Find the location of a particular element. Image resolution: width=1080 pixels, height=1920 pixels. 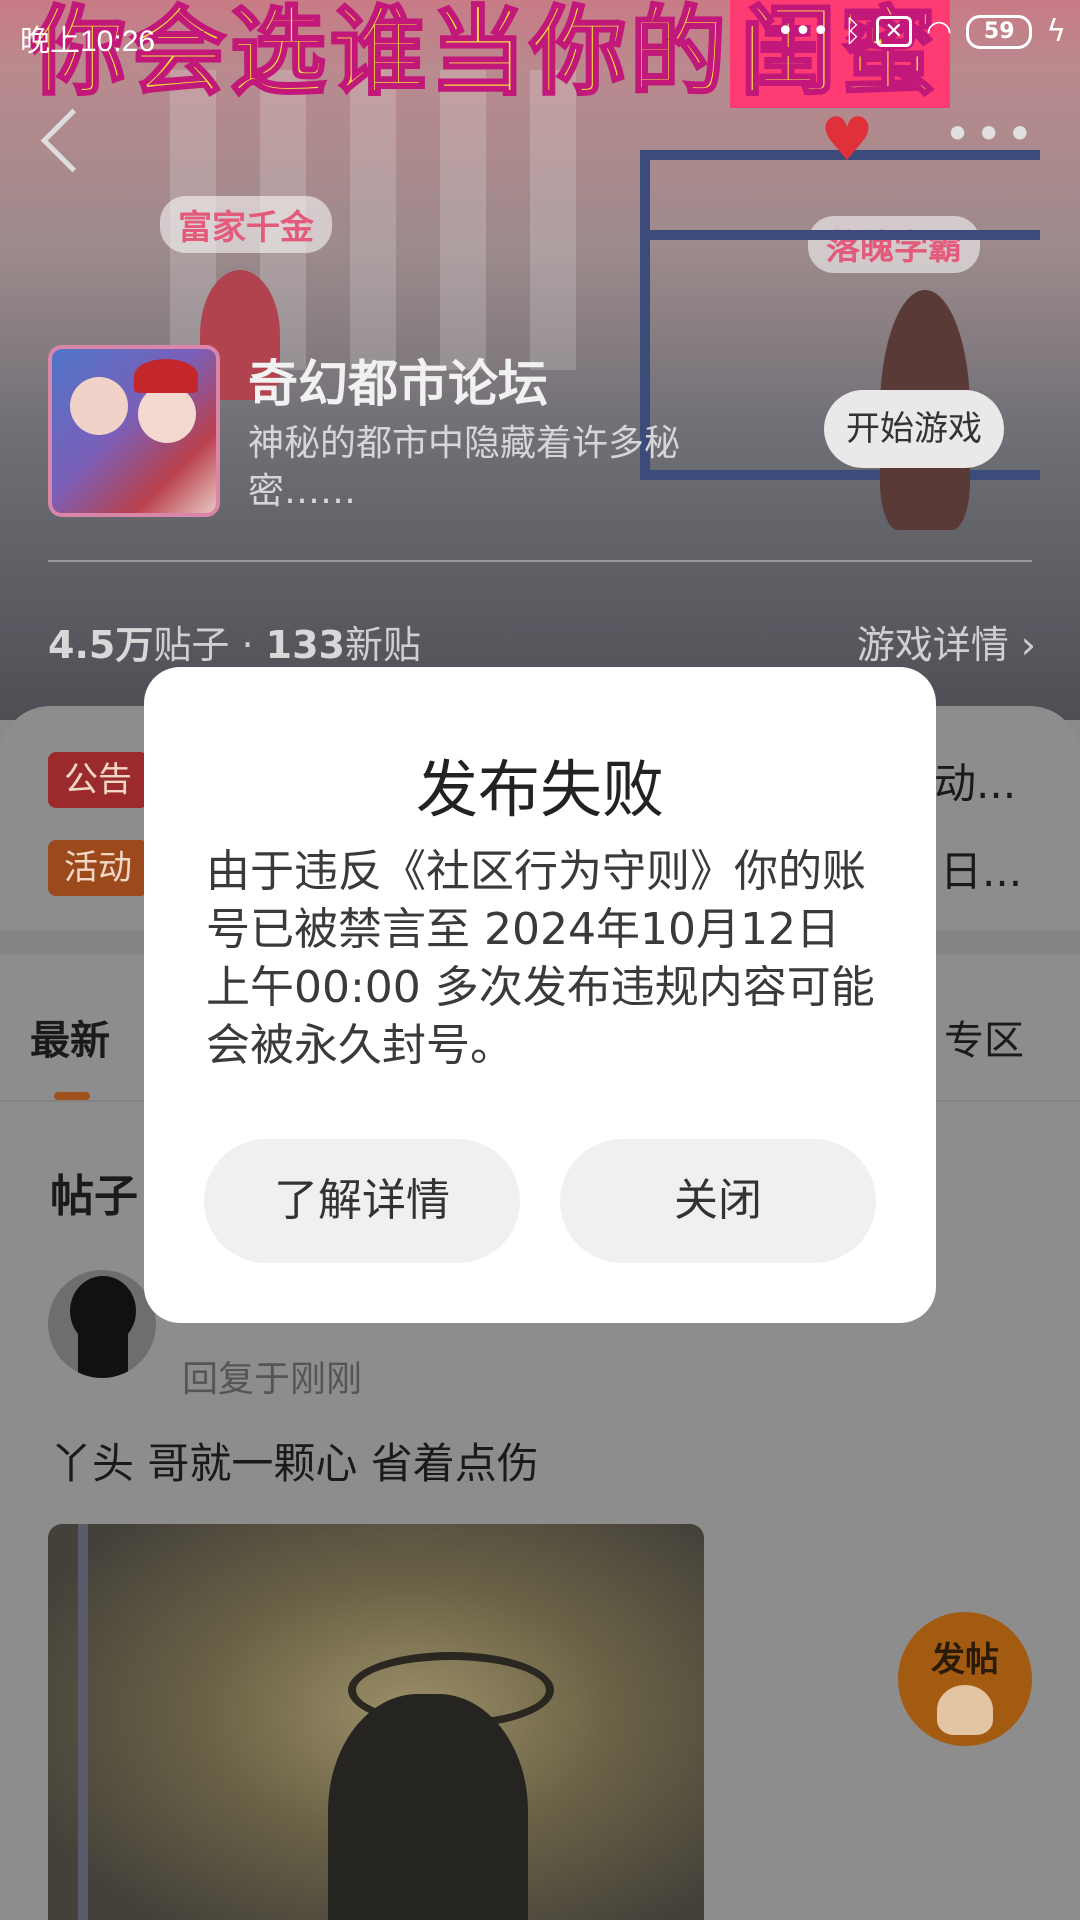

close-button: 关闭 is located at coordinates (718, 1201).